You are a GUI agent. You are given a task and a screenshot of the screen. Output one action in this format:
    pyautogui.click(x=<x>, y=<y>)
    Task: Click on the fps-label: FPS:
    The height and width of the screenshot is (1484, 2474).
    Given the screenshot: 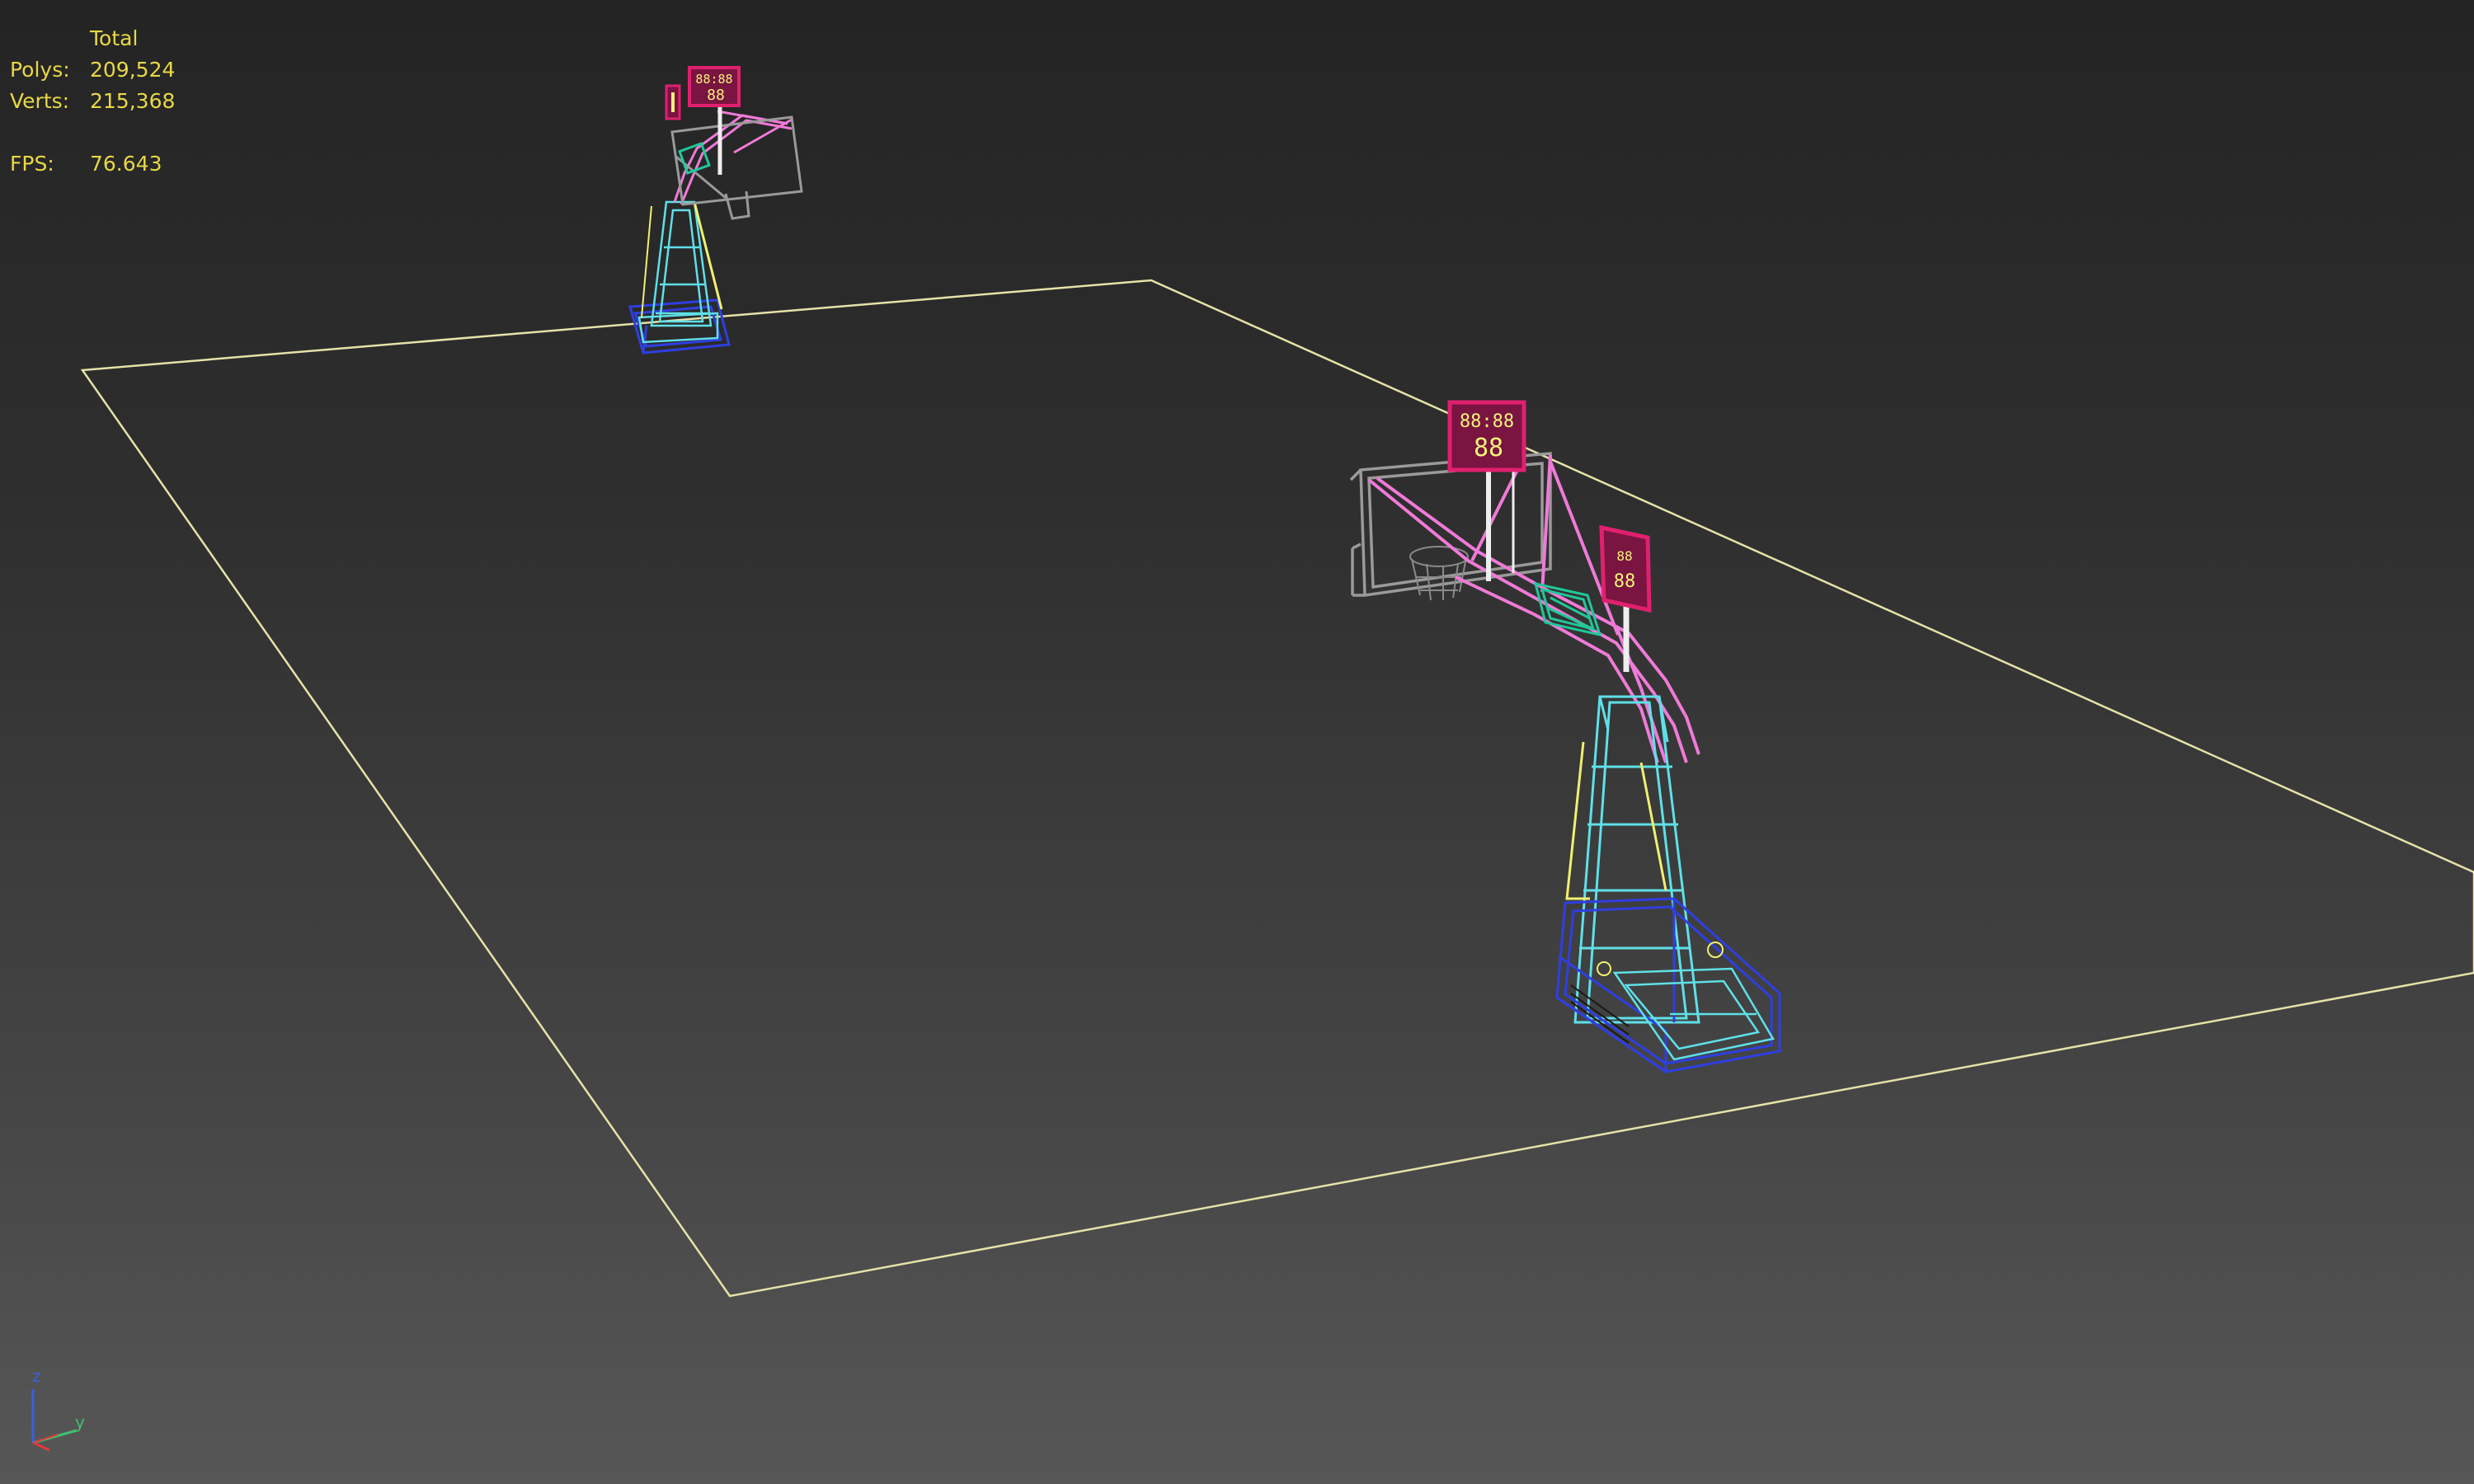 What is the action you would take?
    pyautogui.click(x=32, y=164)
    